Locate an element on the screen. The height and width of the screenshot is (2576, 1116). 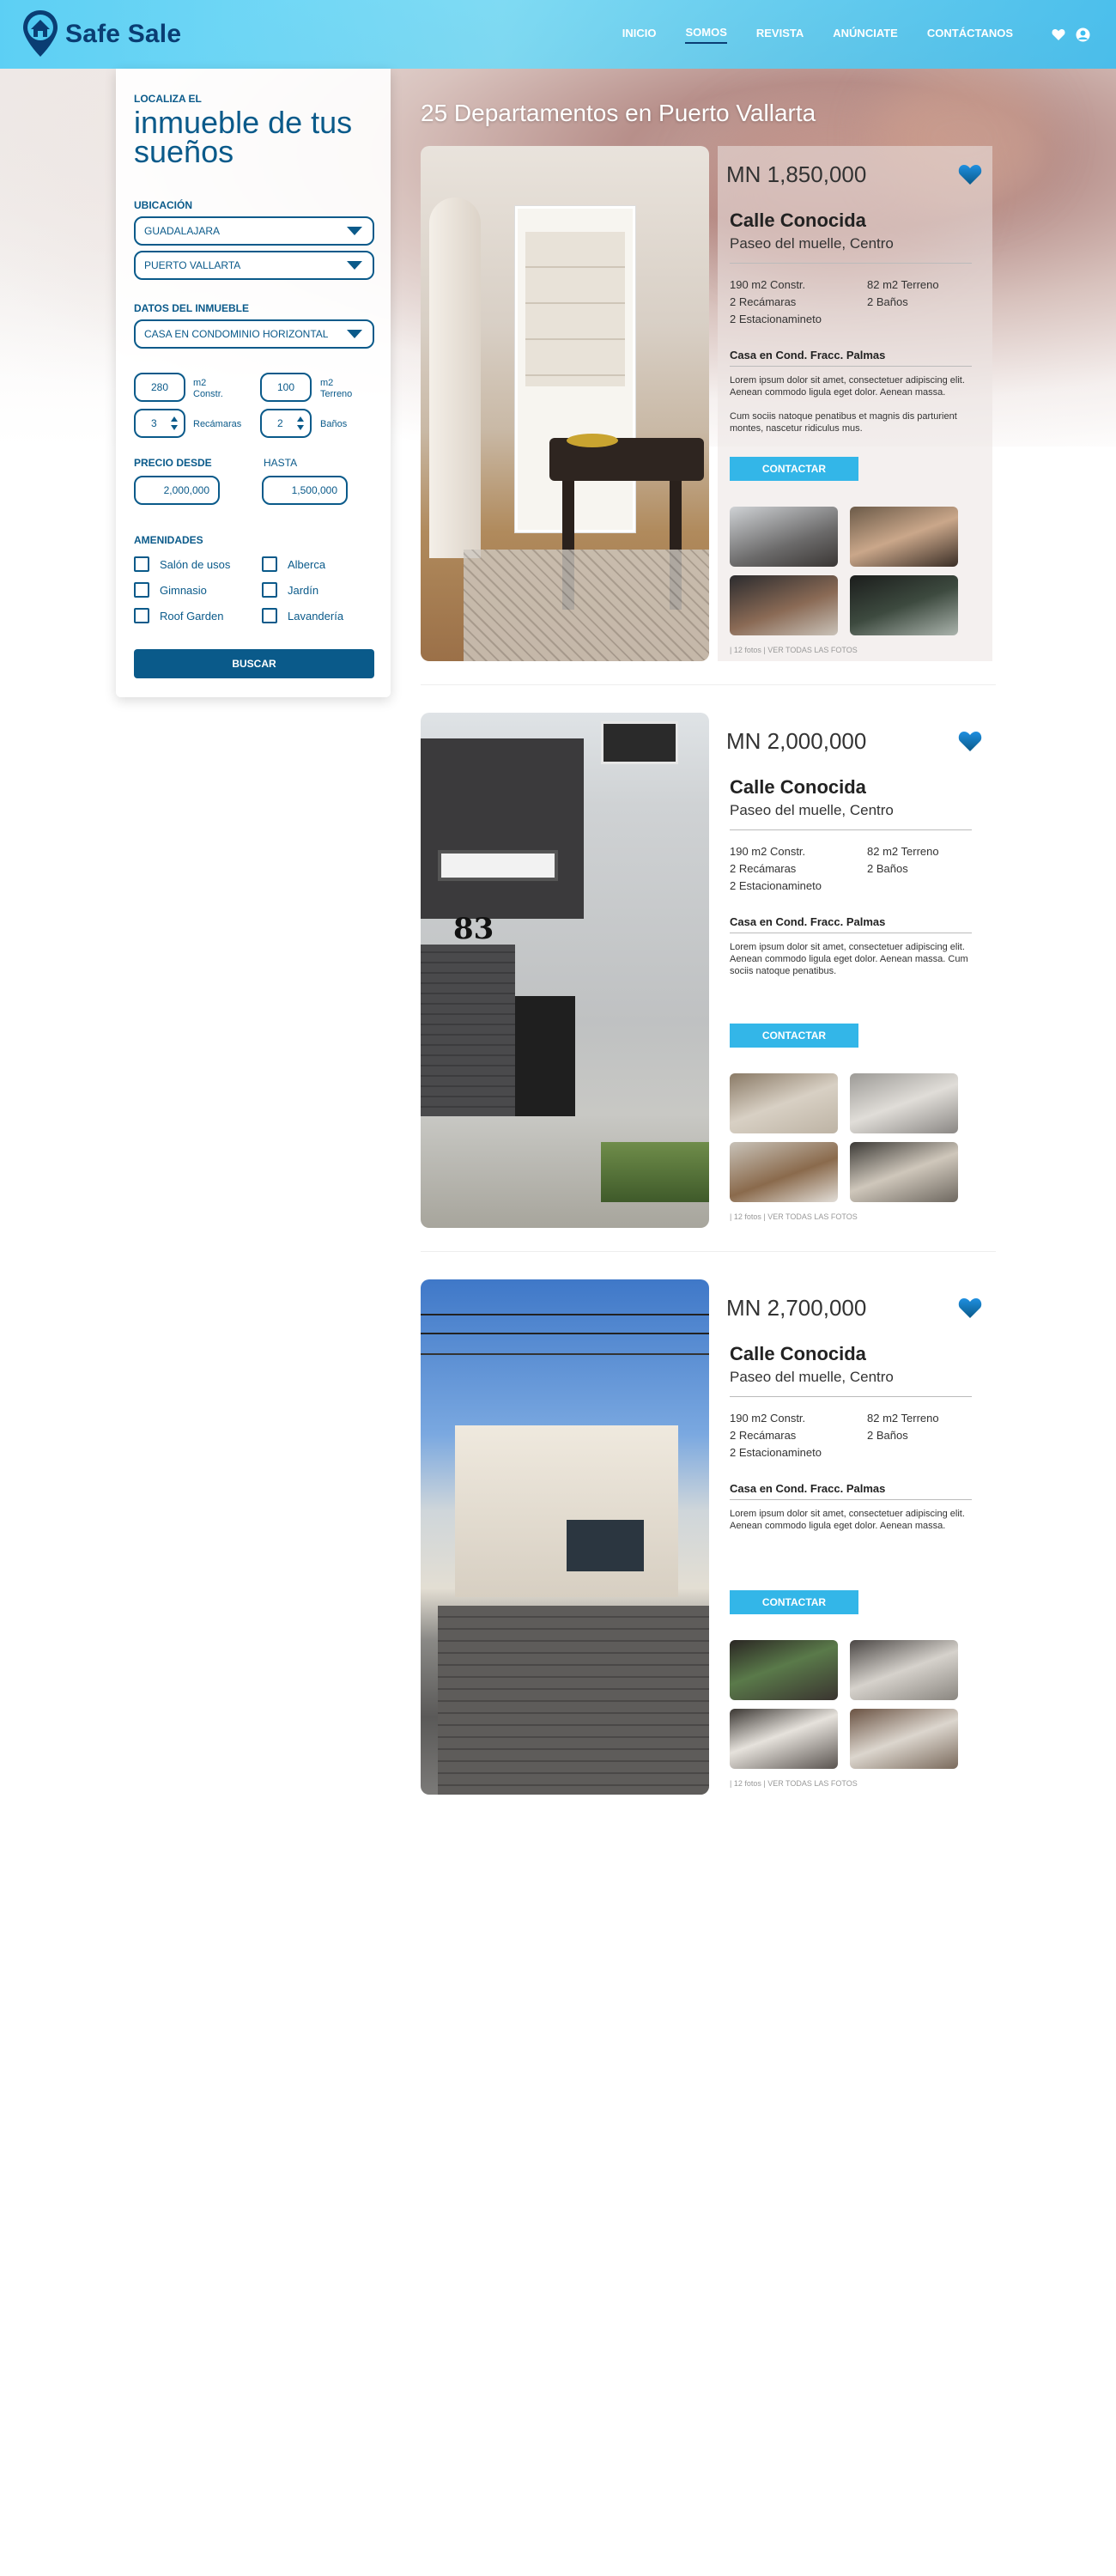
banos-stepper: 2 is located at coordinates (286, 423).